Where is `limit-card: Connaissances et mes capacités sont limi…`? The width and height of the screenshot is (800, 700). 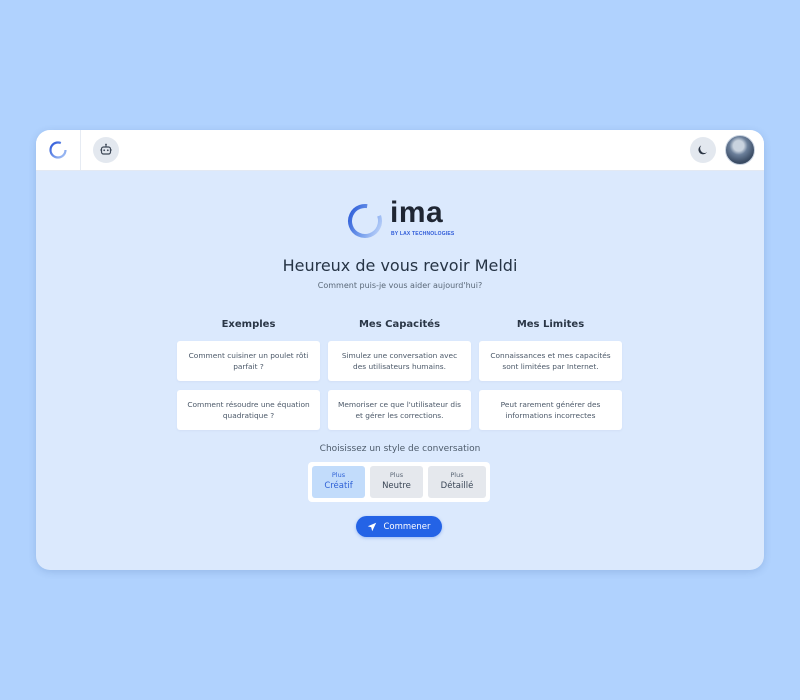
limit-card: Connaissances et mes capacités sont limi… is located at coordinates (550, 361).